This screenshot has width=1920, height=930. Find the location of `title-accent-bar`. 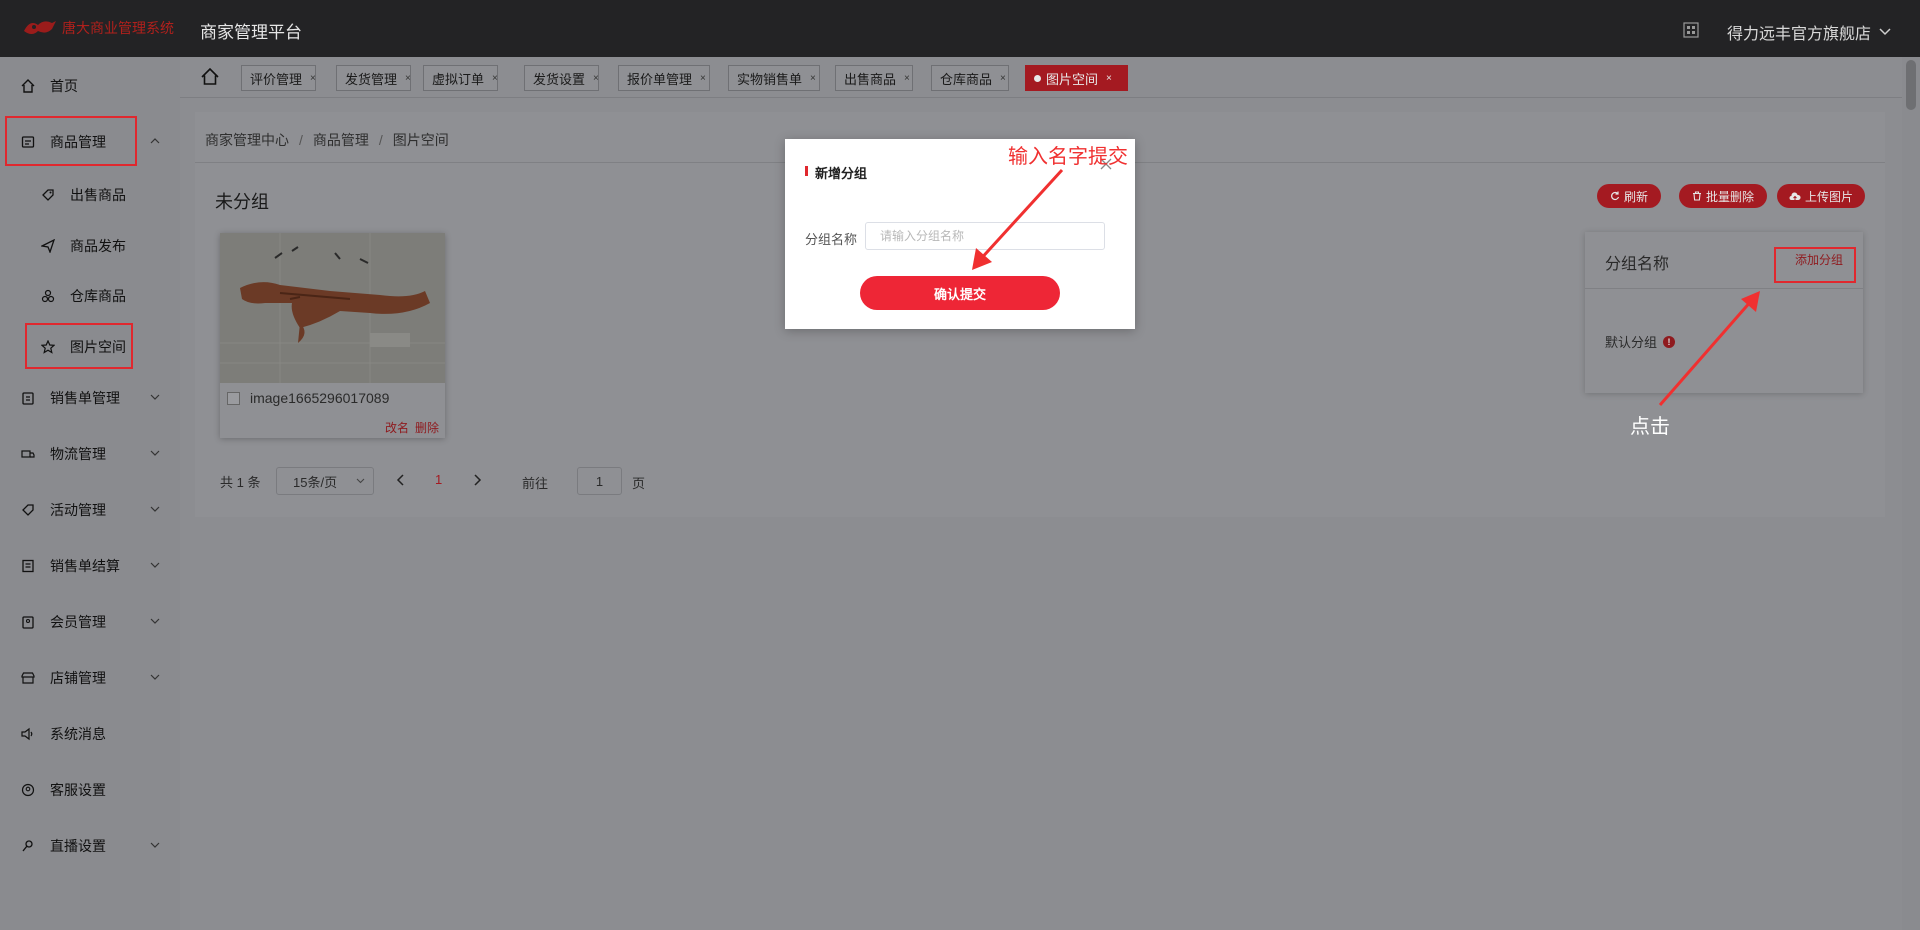

title-accent-bar is located at coordinates (806, 171).